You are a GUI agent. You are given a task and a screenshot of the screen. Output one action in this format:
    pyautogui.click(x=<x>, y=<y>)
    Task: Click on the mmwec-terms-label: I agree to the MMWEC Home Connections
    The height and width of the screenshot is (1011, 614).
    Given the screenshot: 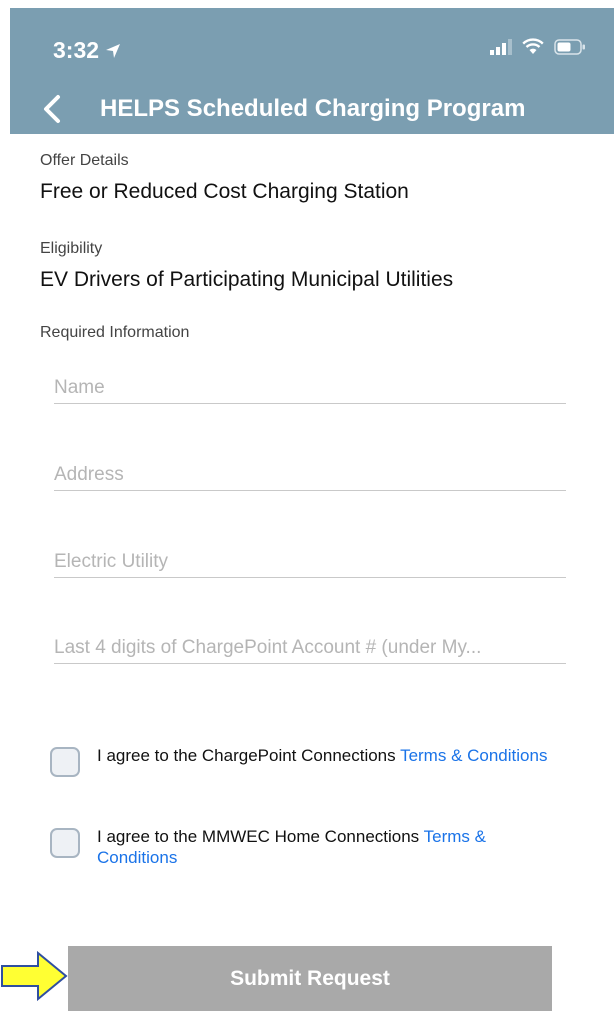 What is the action you would take?
    pyautogui.click(x=260, y=836)
    